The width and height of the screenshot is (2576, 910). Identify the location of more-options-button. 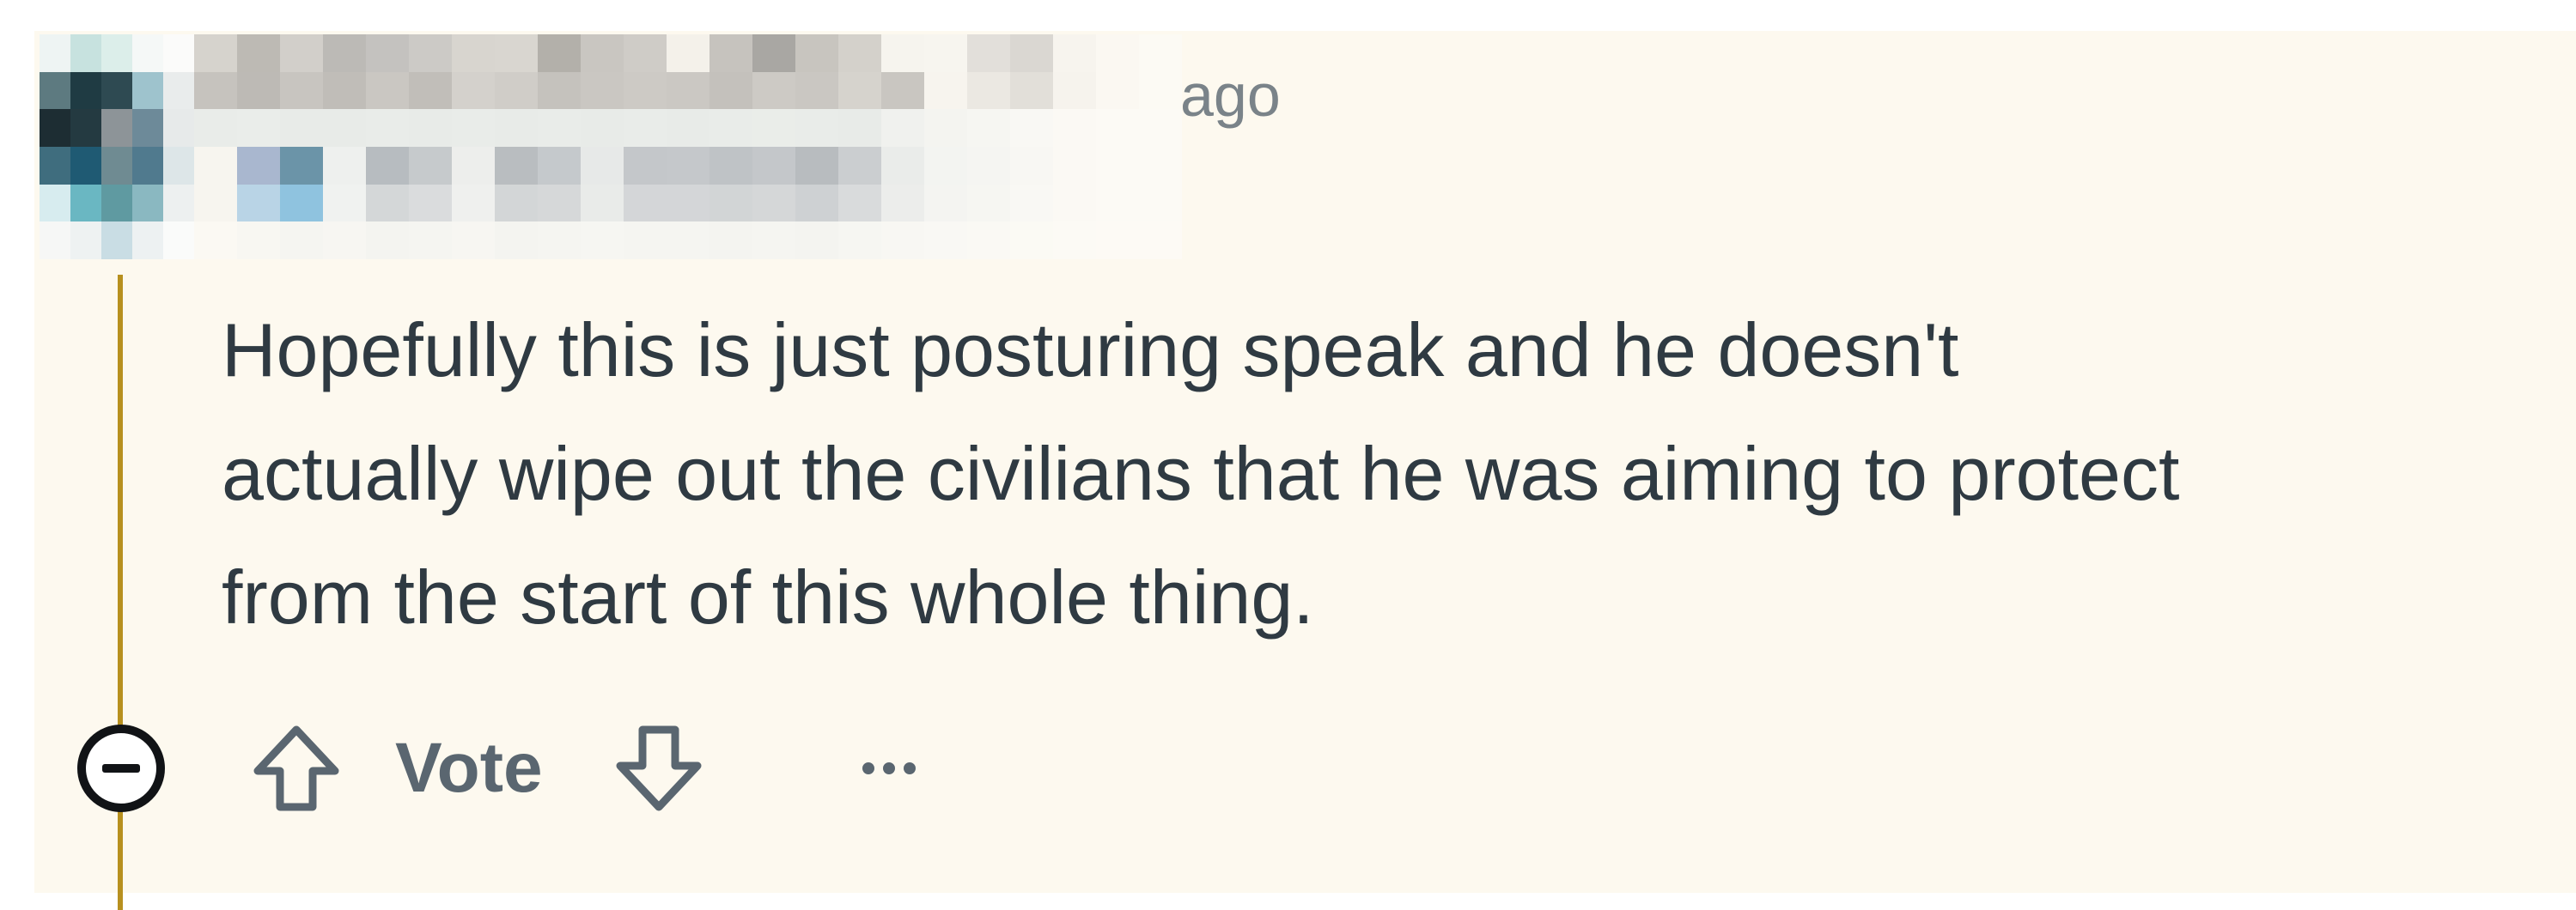
(889, 768).